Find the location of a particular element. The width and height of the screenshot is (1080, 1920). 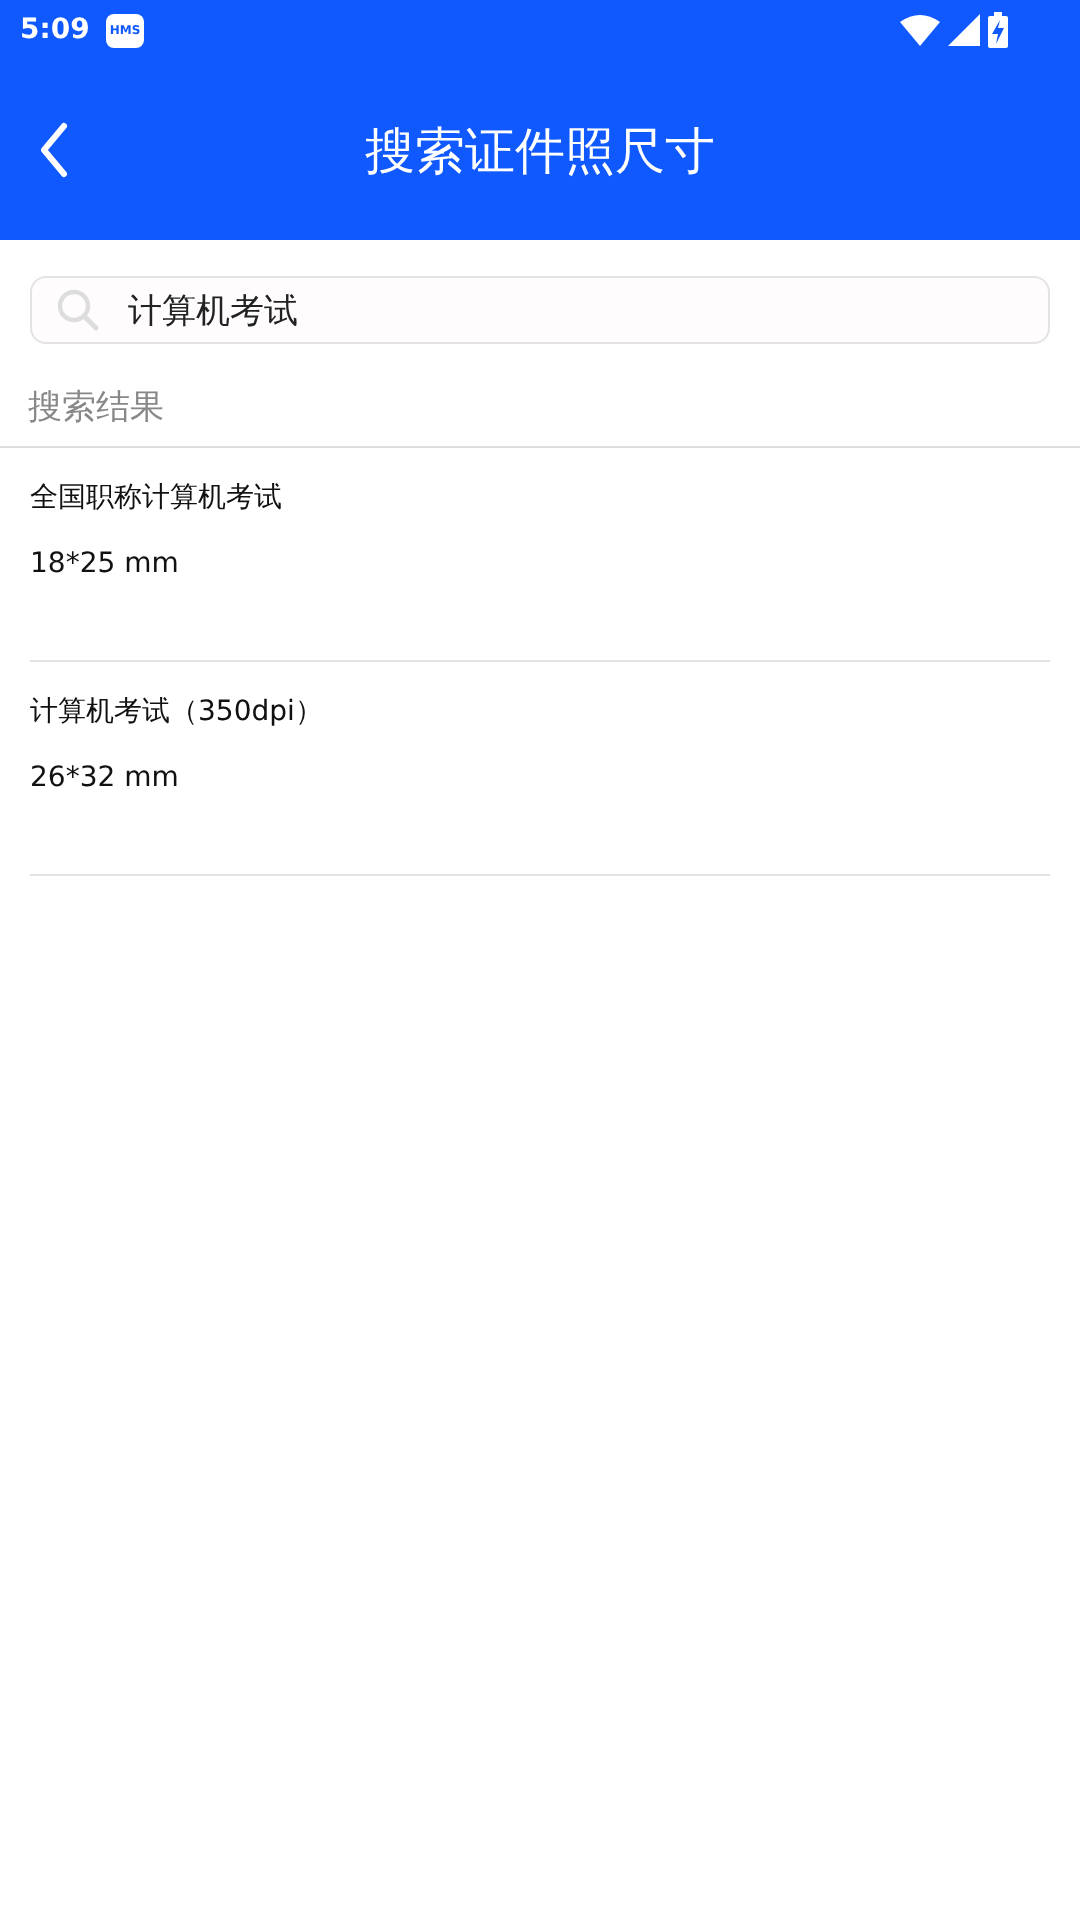

result-name: 全国职称计算机考试 is located at coordinates (157, 498).